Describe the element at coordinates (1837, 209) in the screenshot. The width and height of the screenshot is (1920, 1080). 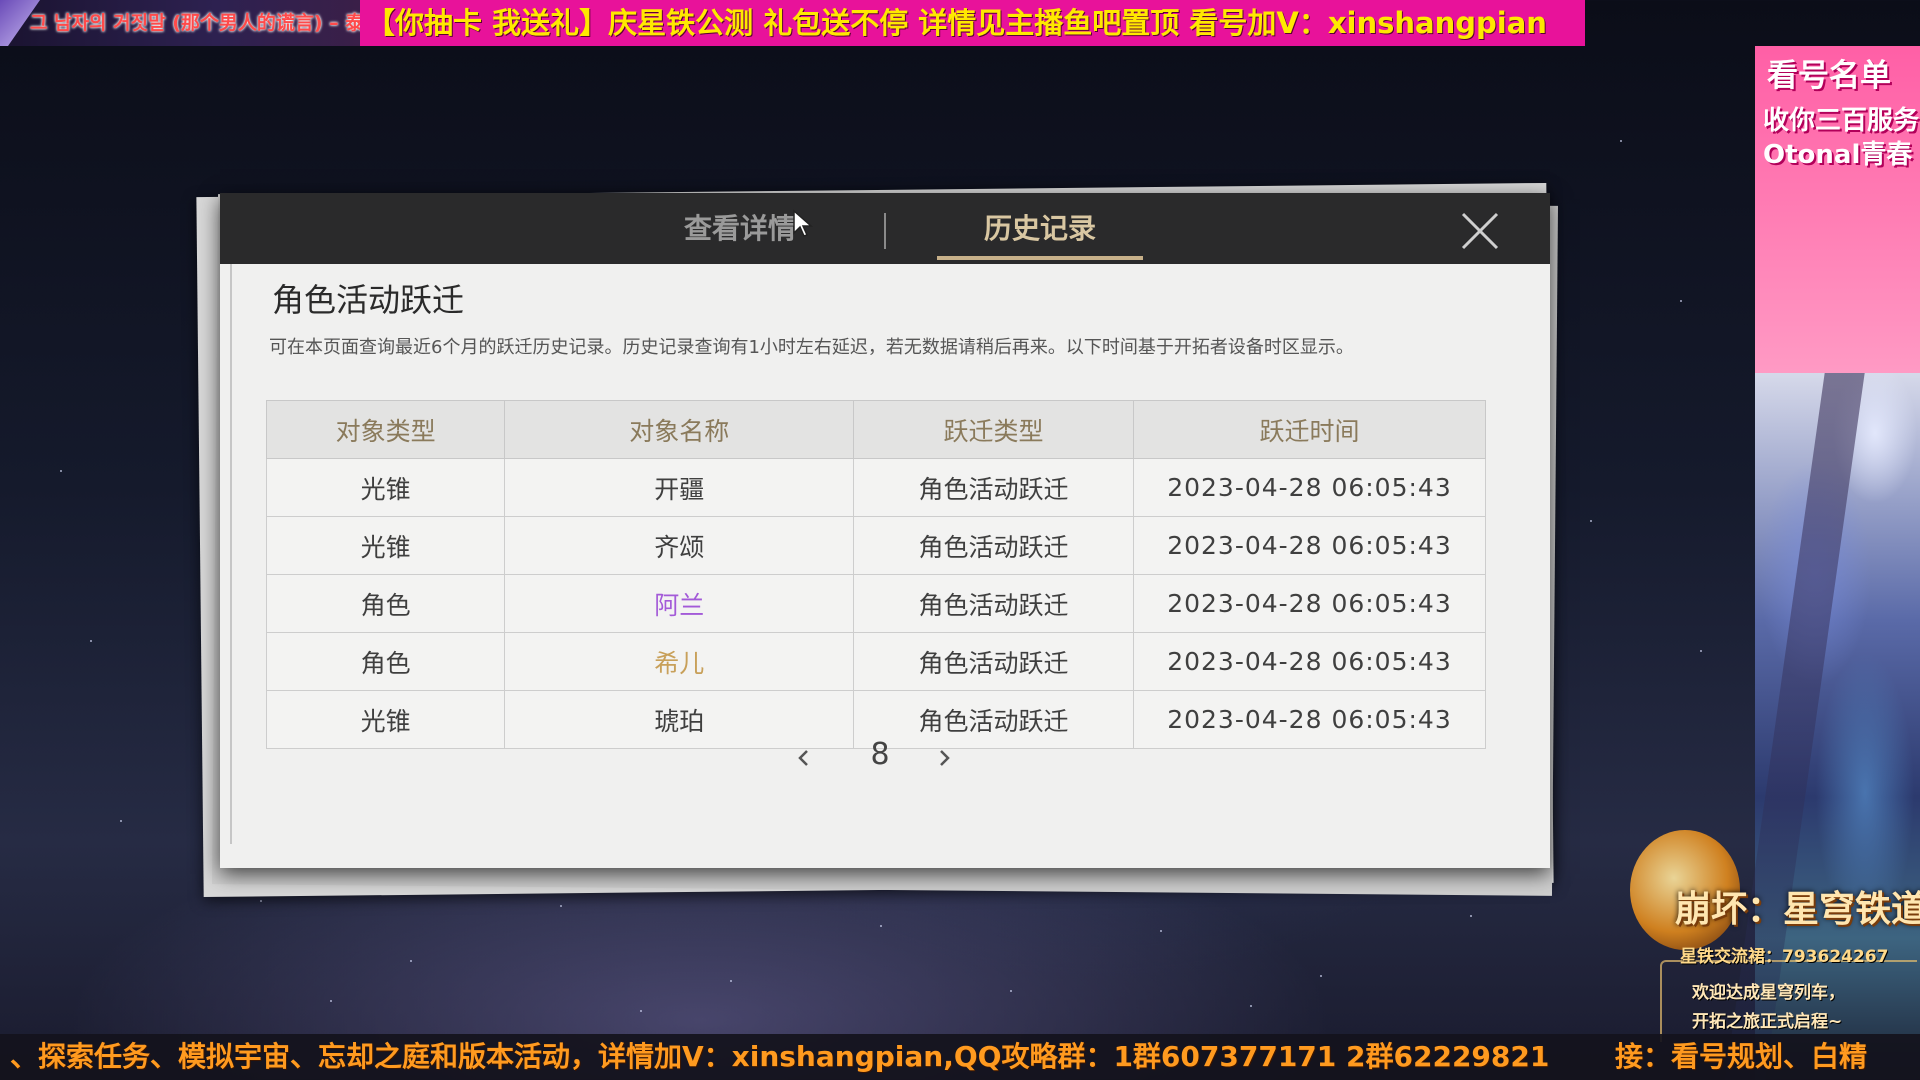
I see `account-list-panel: 看号名单 收你三百服务 Otonal青春` at that location.